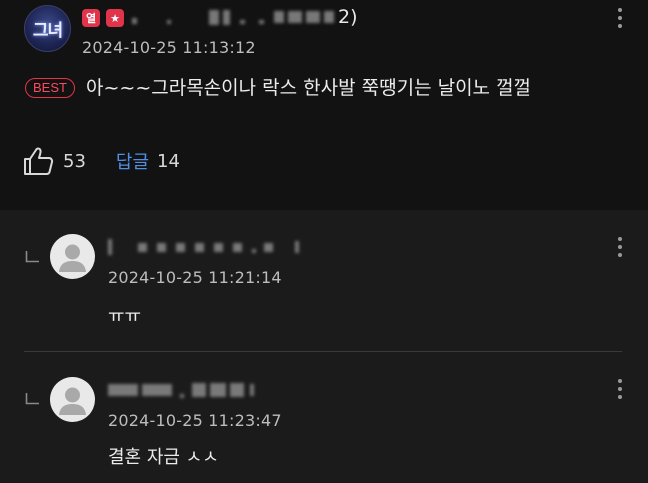 Image resolution: width=648 pixels, height=483 pixels. What do you see at coordinates (101, 161) in the screenshot?
I see `comment-actions: 53 답글 14` at bounding box center [101, 161].